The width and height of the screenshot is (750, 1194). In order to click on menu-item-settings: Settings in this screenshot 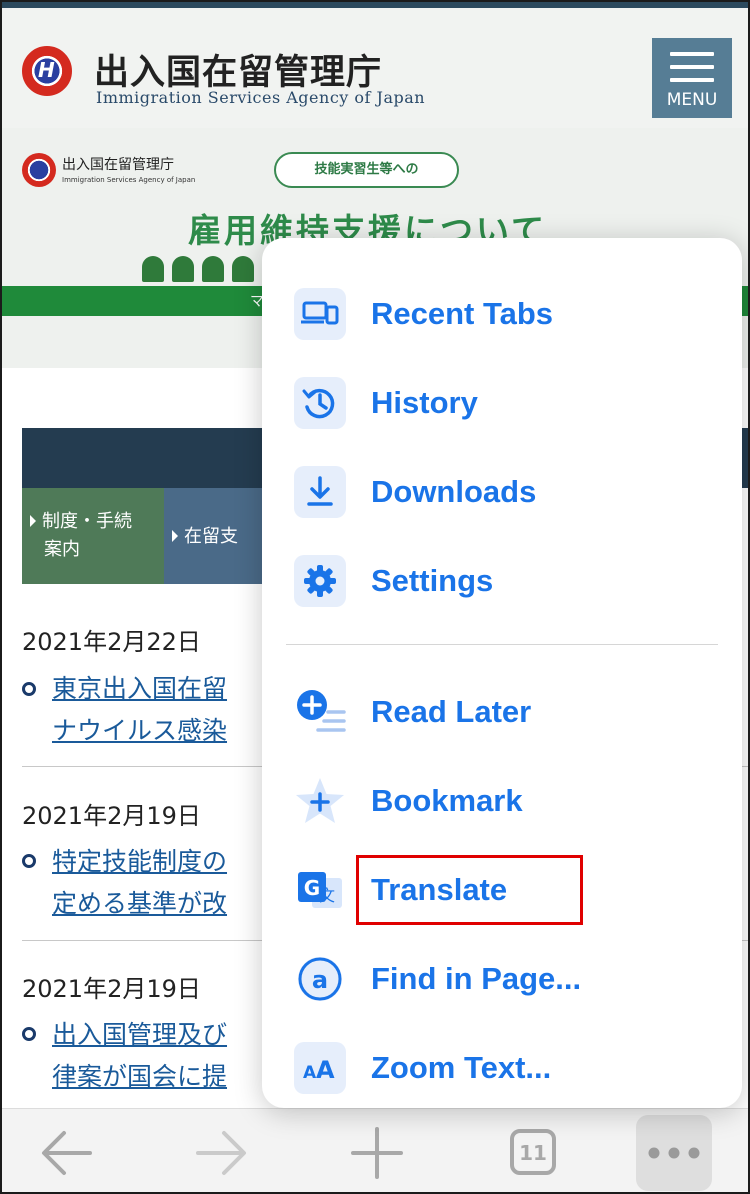, I will do `click(502, 581)`.